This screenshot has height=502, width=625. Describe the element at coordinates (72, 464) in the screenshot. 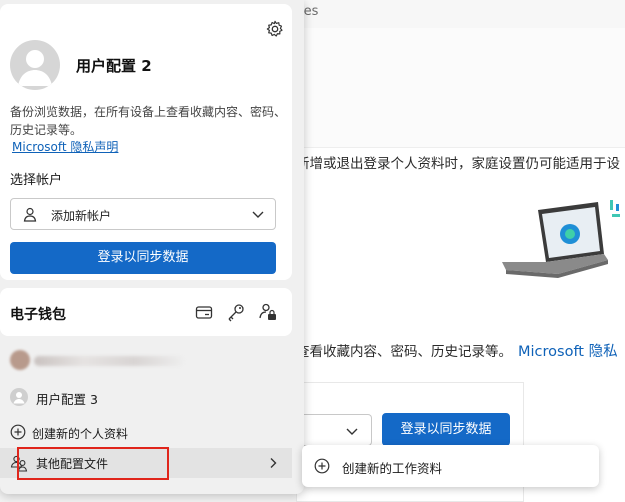

I see `other-profiles-label: 其他配置文件` at that location.